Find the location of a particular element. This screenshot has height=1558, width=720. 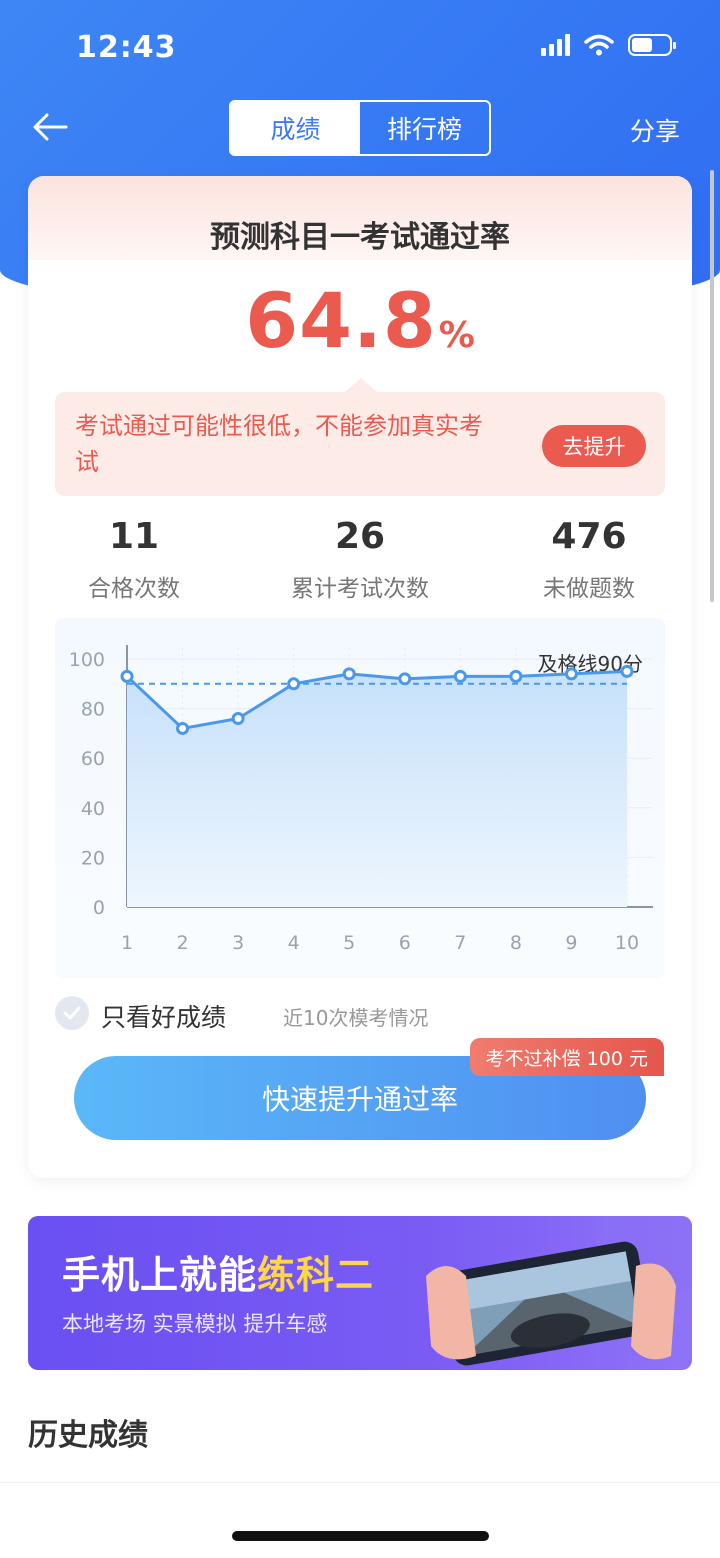

chart-xtick-label: 6 is located at coordinates (405, 943).